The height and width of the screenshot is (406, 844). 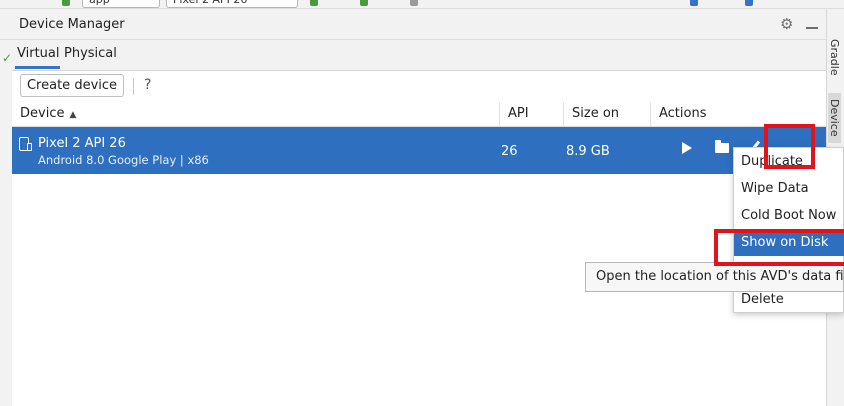 I want to click on sdk-manager-icon, so click(x=749, y=3).